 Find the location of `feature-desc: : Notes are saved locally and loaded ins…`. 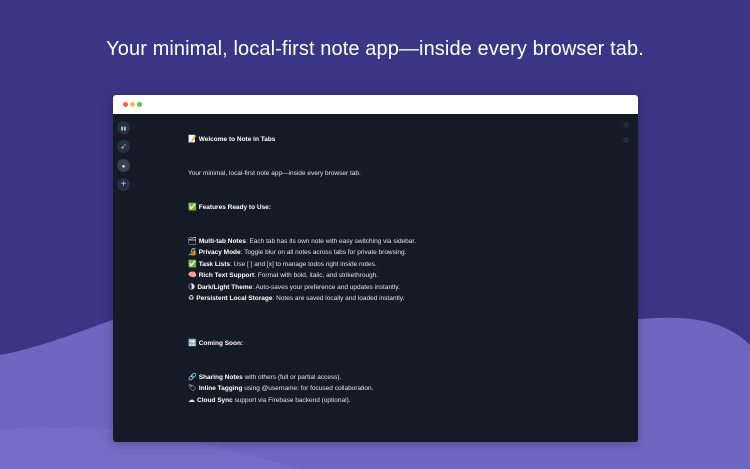

feature-desc: : Notes are saved locally and loaded ins… is located at coordinates (338, 298).